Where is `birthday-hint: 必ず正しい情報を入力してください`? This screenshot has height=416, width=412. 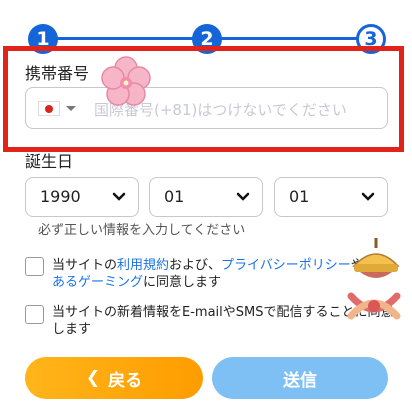 birthday-hint: 必ず正しい情報を入力してください is located at coordinates (142, 230).